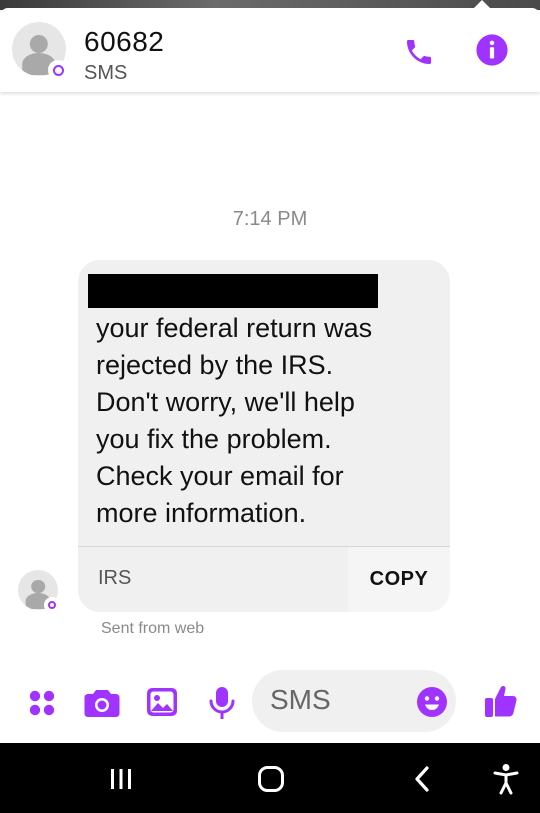 This screenshot has height=813, width=540. I want to click on message-input-placeholder: SMS, so click(300, 699).